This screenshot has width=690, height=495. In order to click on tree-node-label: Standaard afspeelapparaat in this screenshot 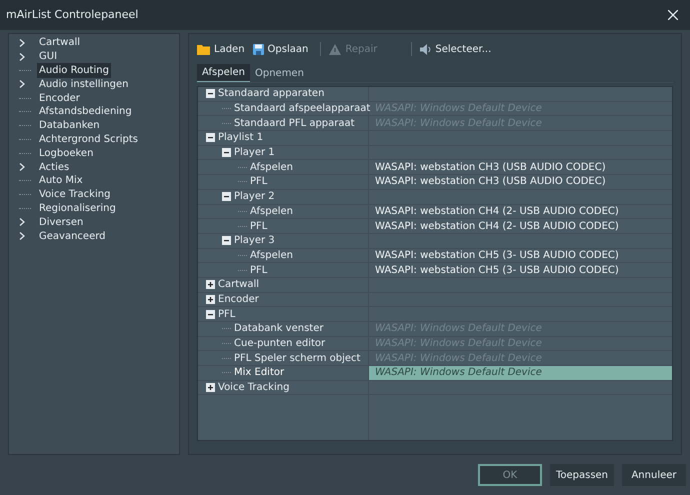, I will do `click(302, 108)`.